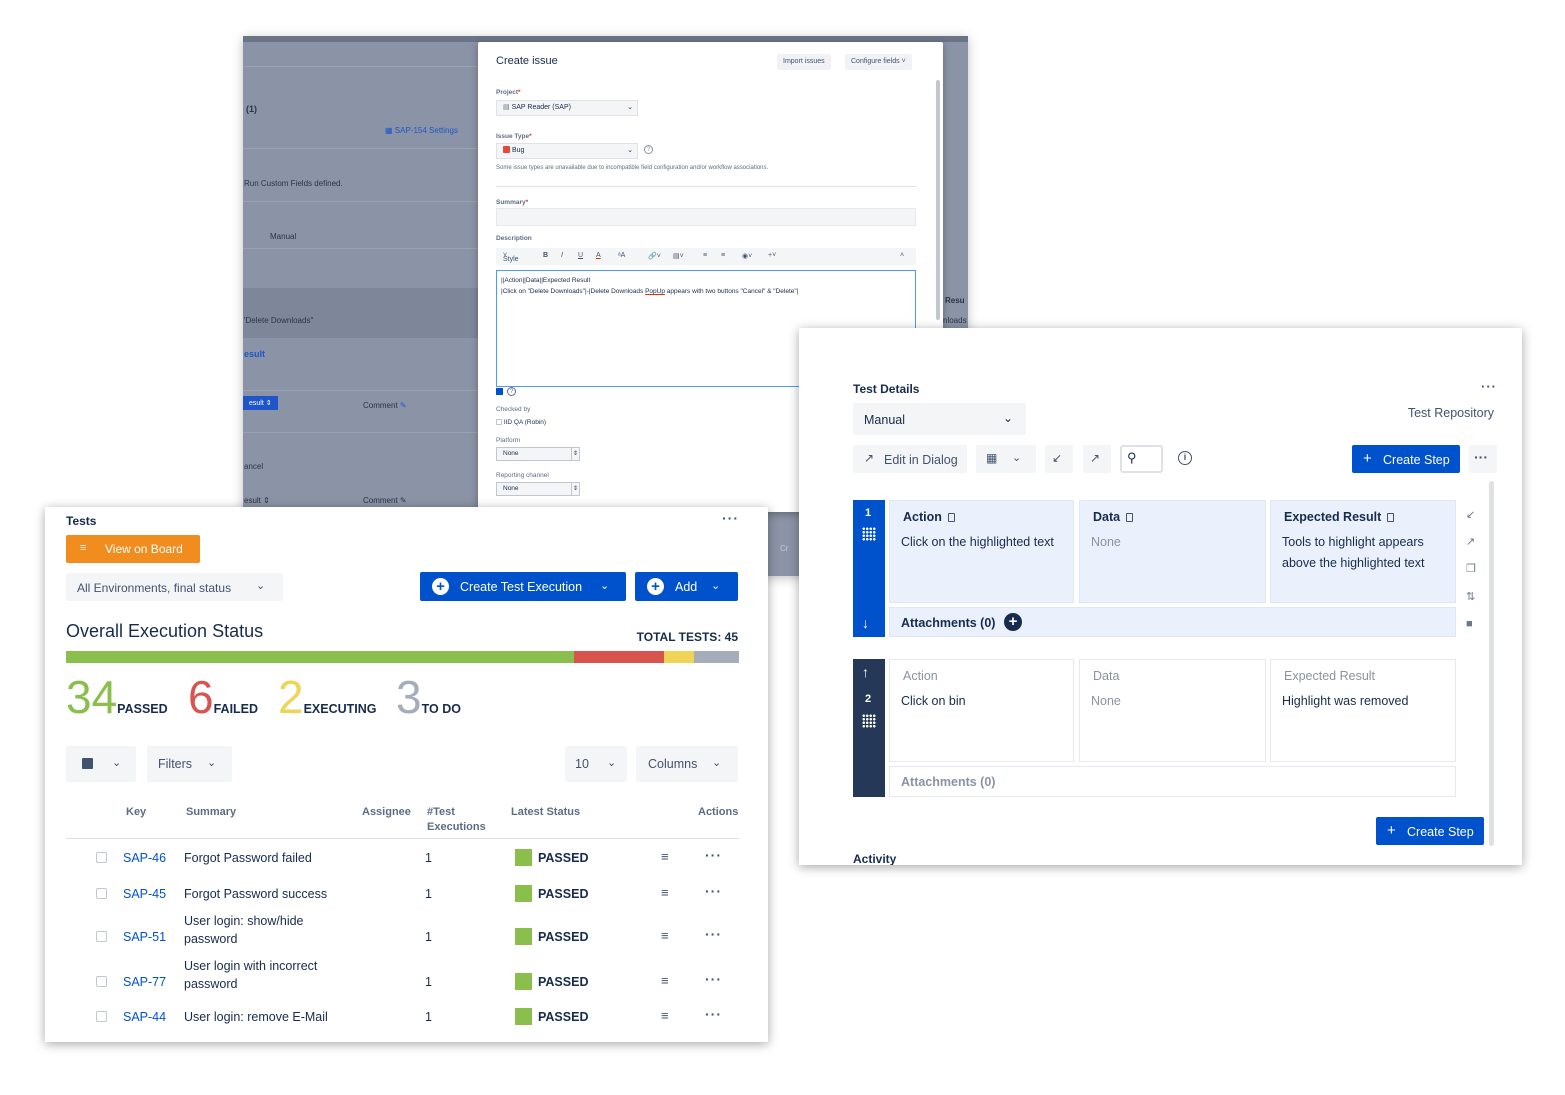  What do you see at coordinates (1363, 710) in the screenshot?
I see `step-2-expected: Expected Result Highlight was removed` at bounding box center [1363, 710].